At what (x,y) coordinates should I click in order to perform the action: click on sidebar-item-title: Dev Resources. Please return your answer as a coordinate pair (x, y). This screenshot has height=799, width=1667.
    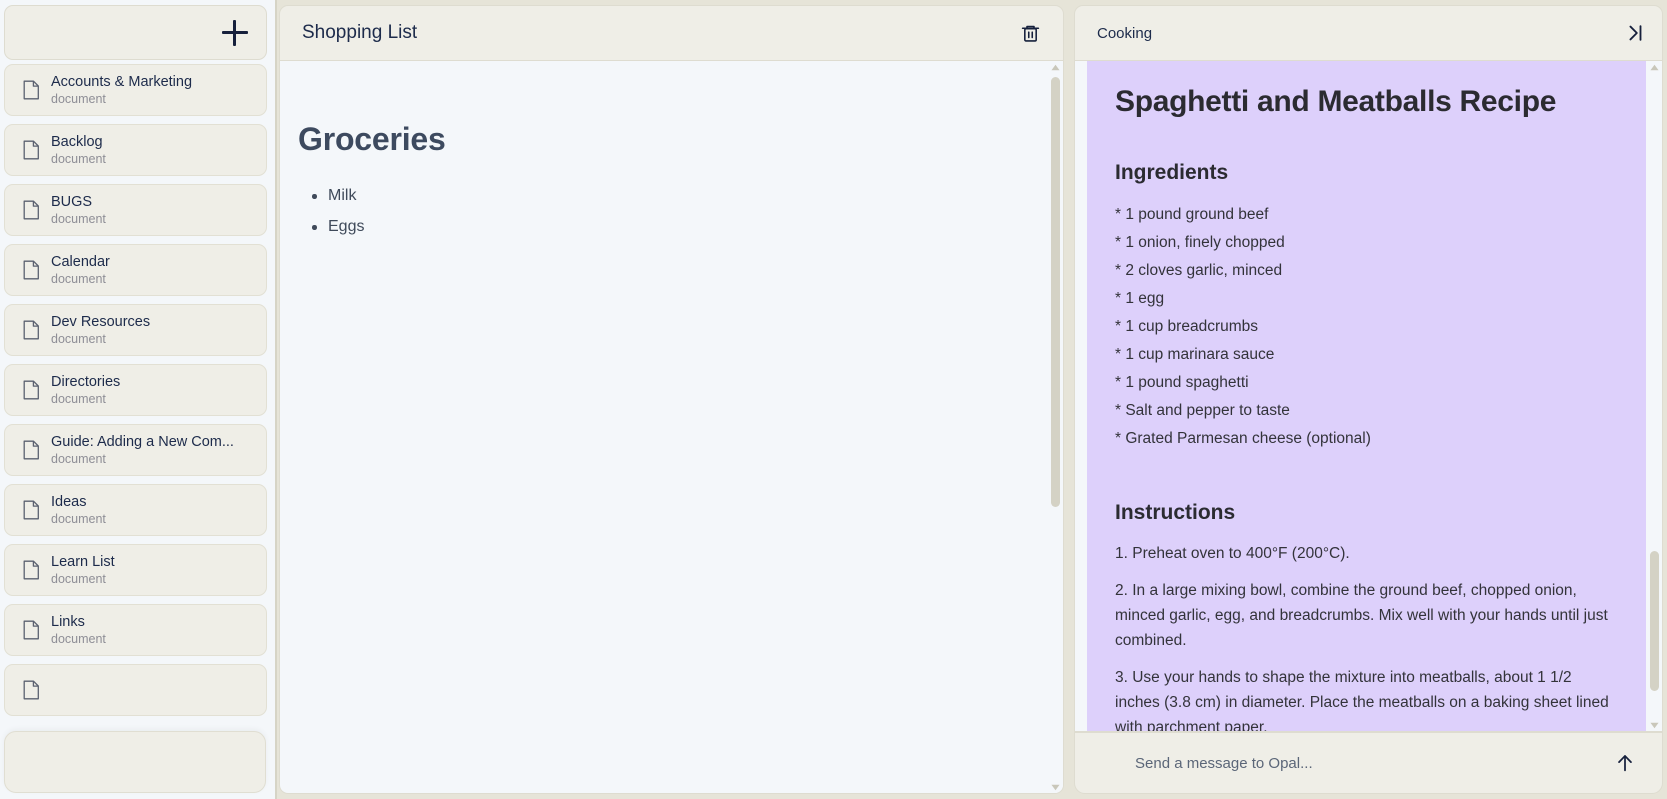
    Looking at the image, I should click on (101, 321).